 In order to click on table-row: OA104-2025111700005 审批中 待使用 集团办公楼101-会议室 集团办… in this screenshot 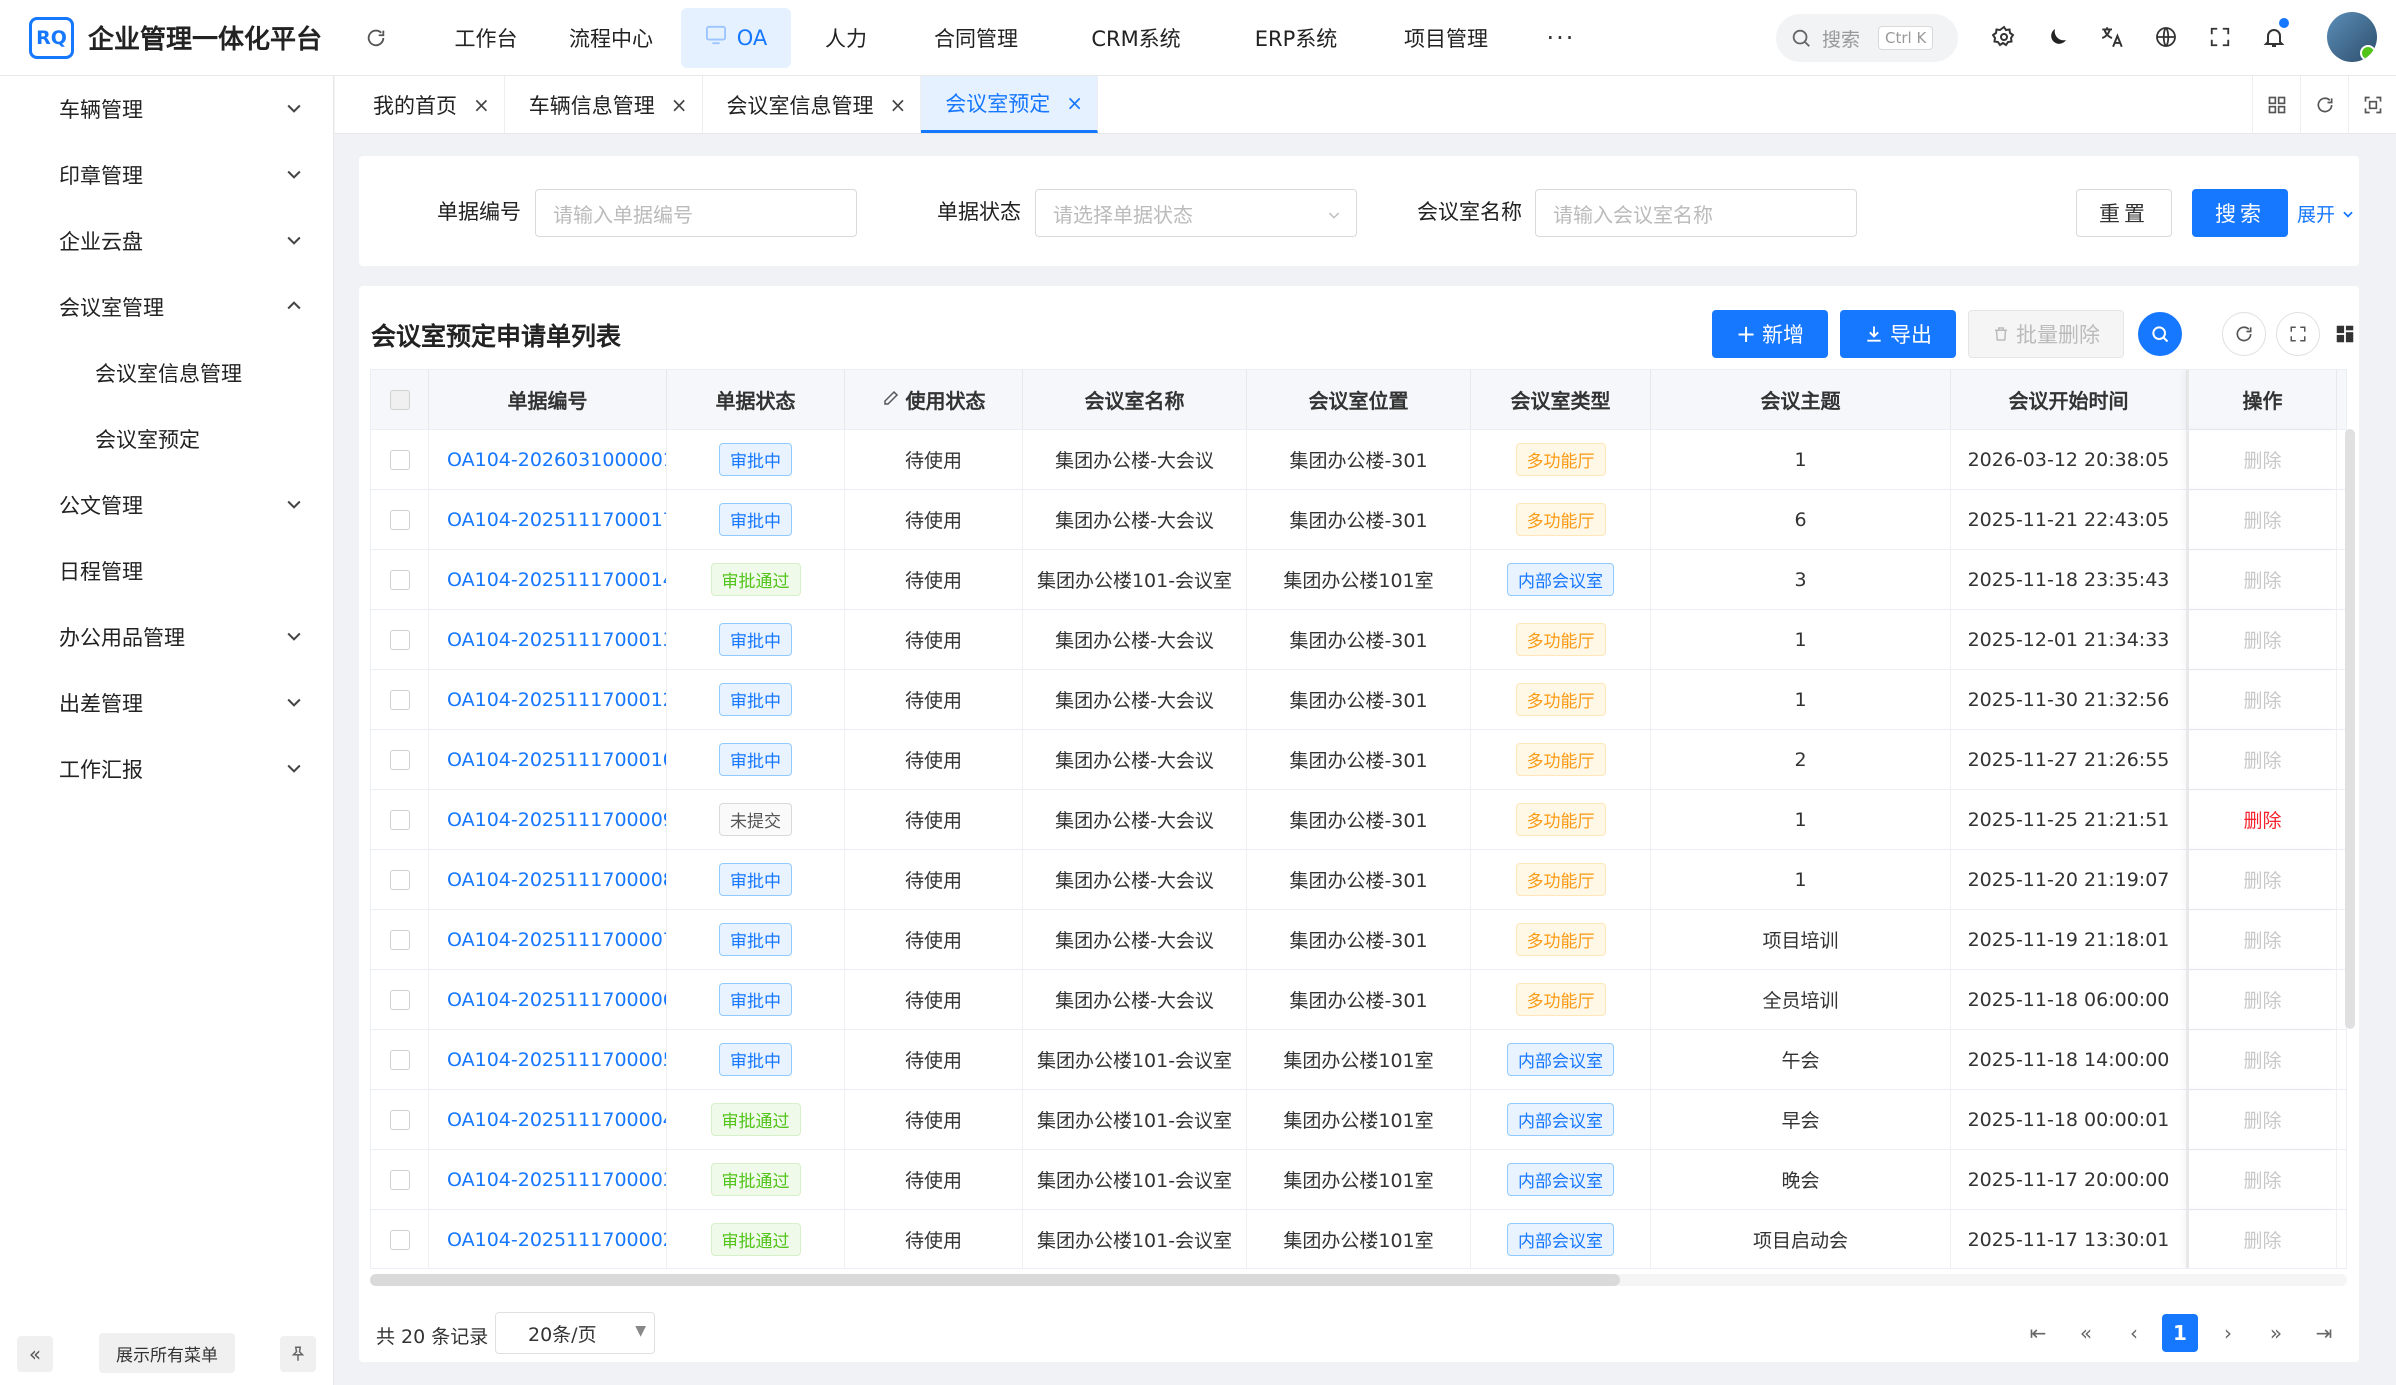, I will do `click(1358, 1060)`.